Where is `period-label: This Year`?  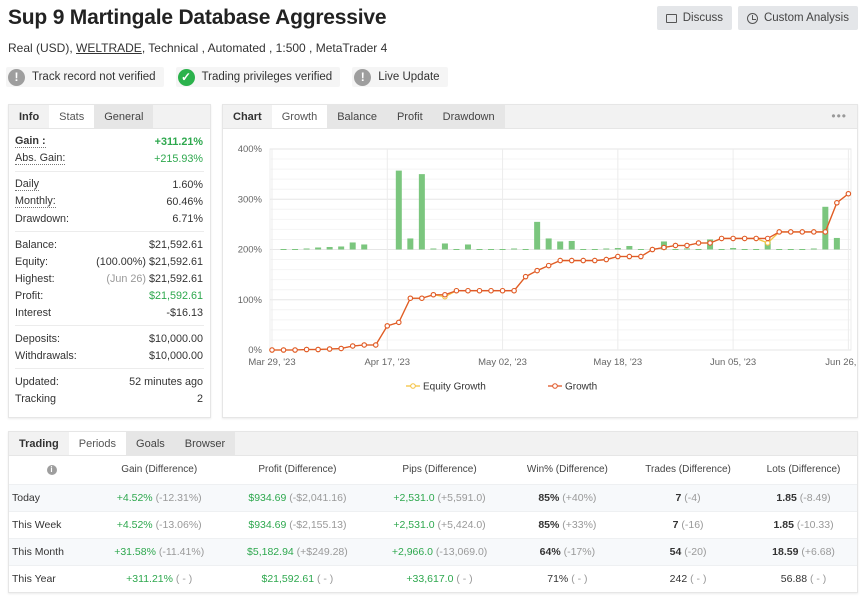
period-label: This Year is located at coordinates (51, 578).